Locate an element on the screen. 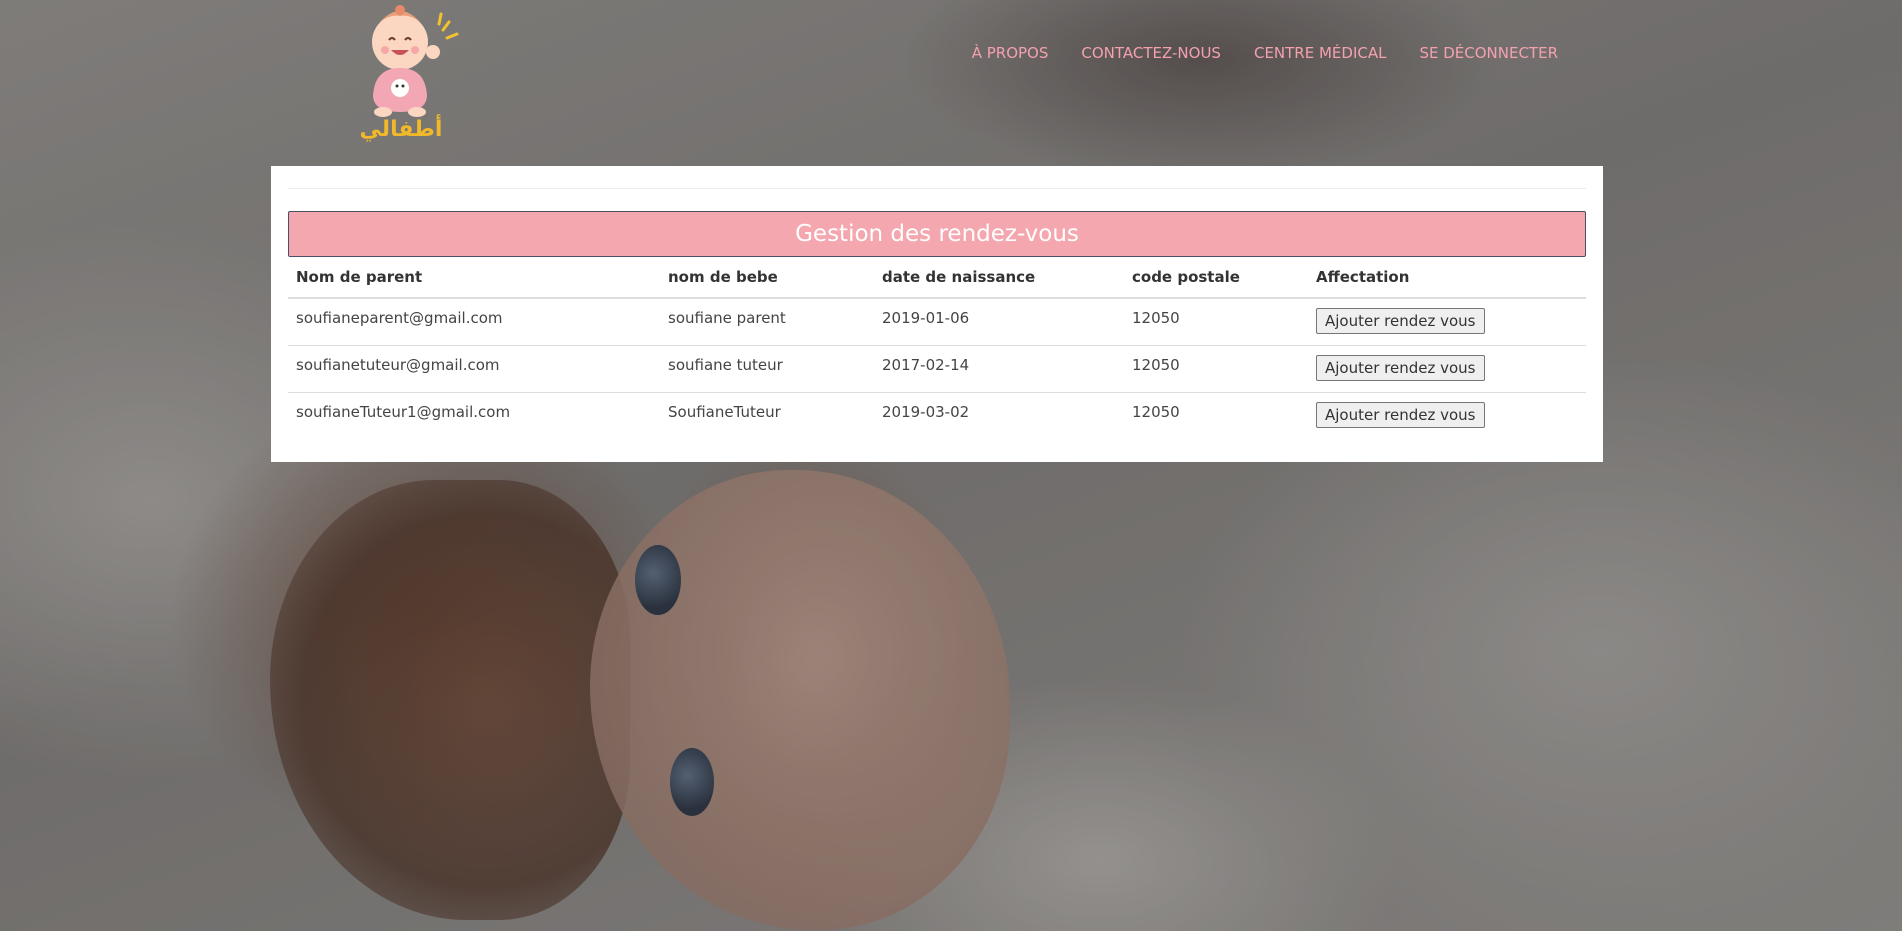  baby-logo-icon: أطفالي is located at coordinates (405, 72).